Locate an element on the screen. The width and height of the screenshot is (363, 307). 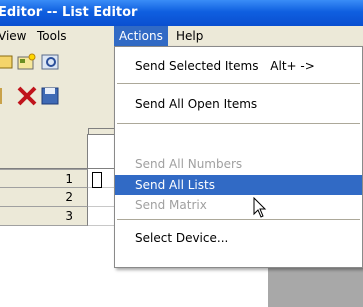
window-title: Editor -- List Editor is located at coordinates (69, 12).